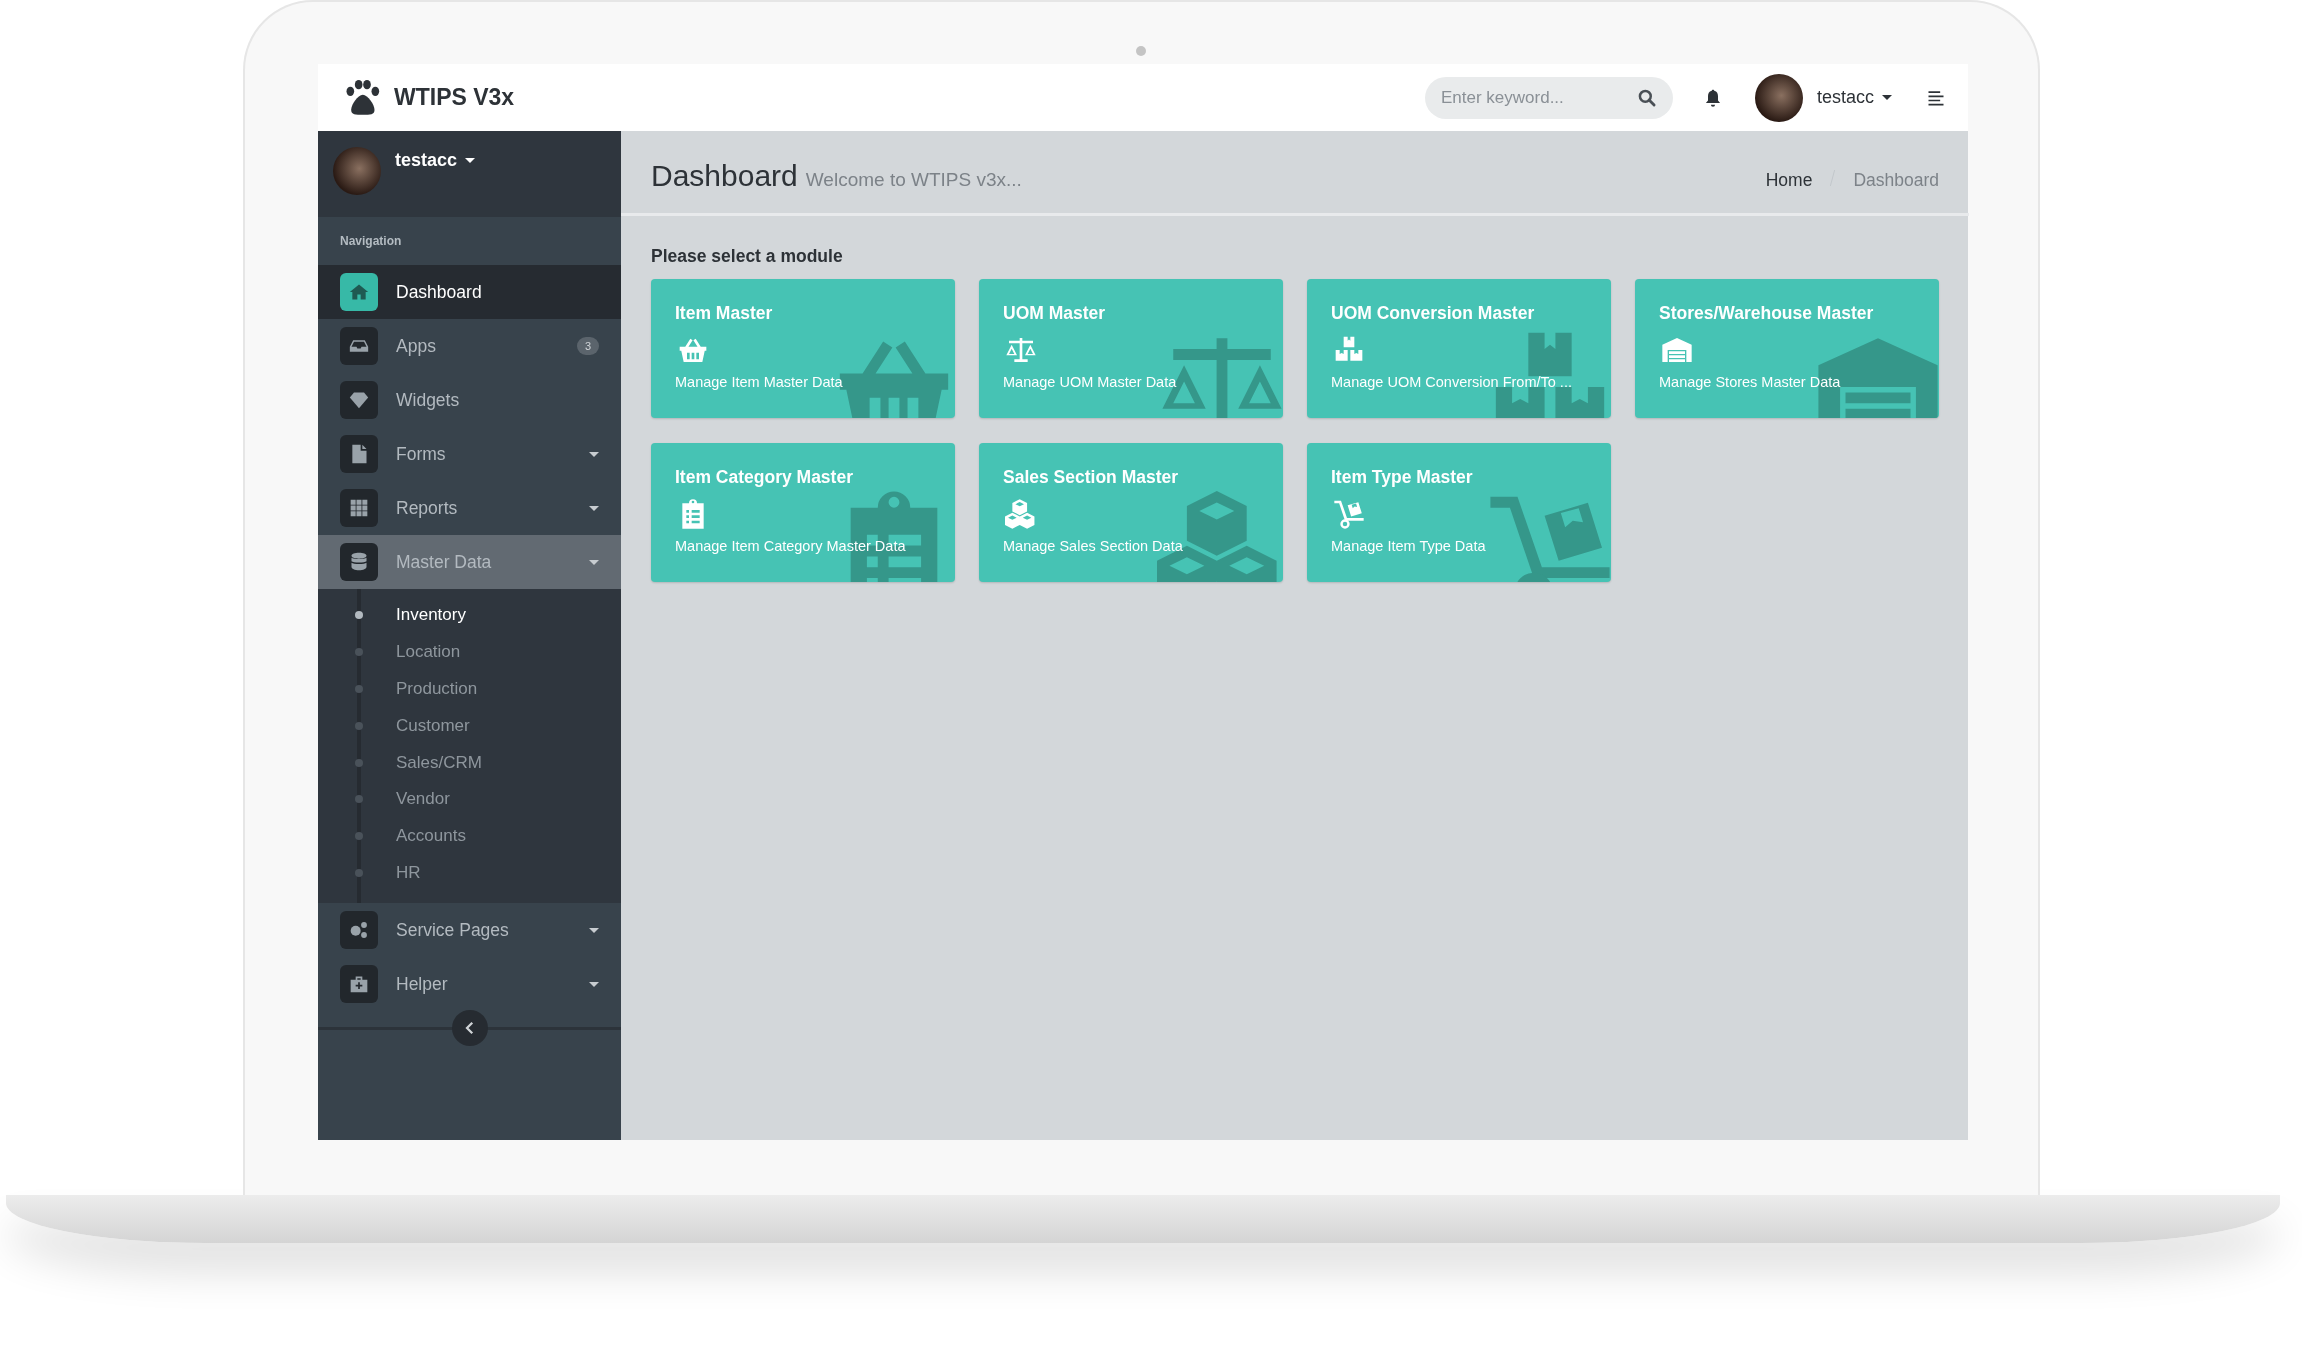  I want to click on sidebar-item-label: Helper, so click(422, 984).